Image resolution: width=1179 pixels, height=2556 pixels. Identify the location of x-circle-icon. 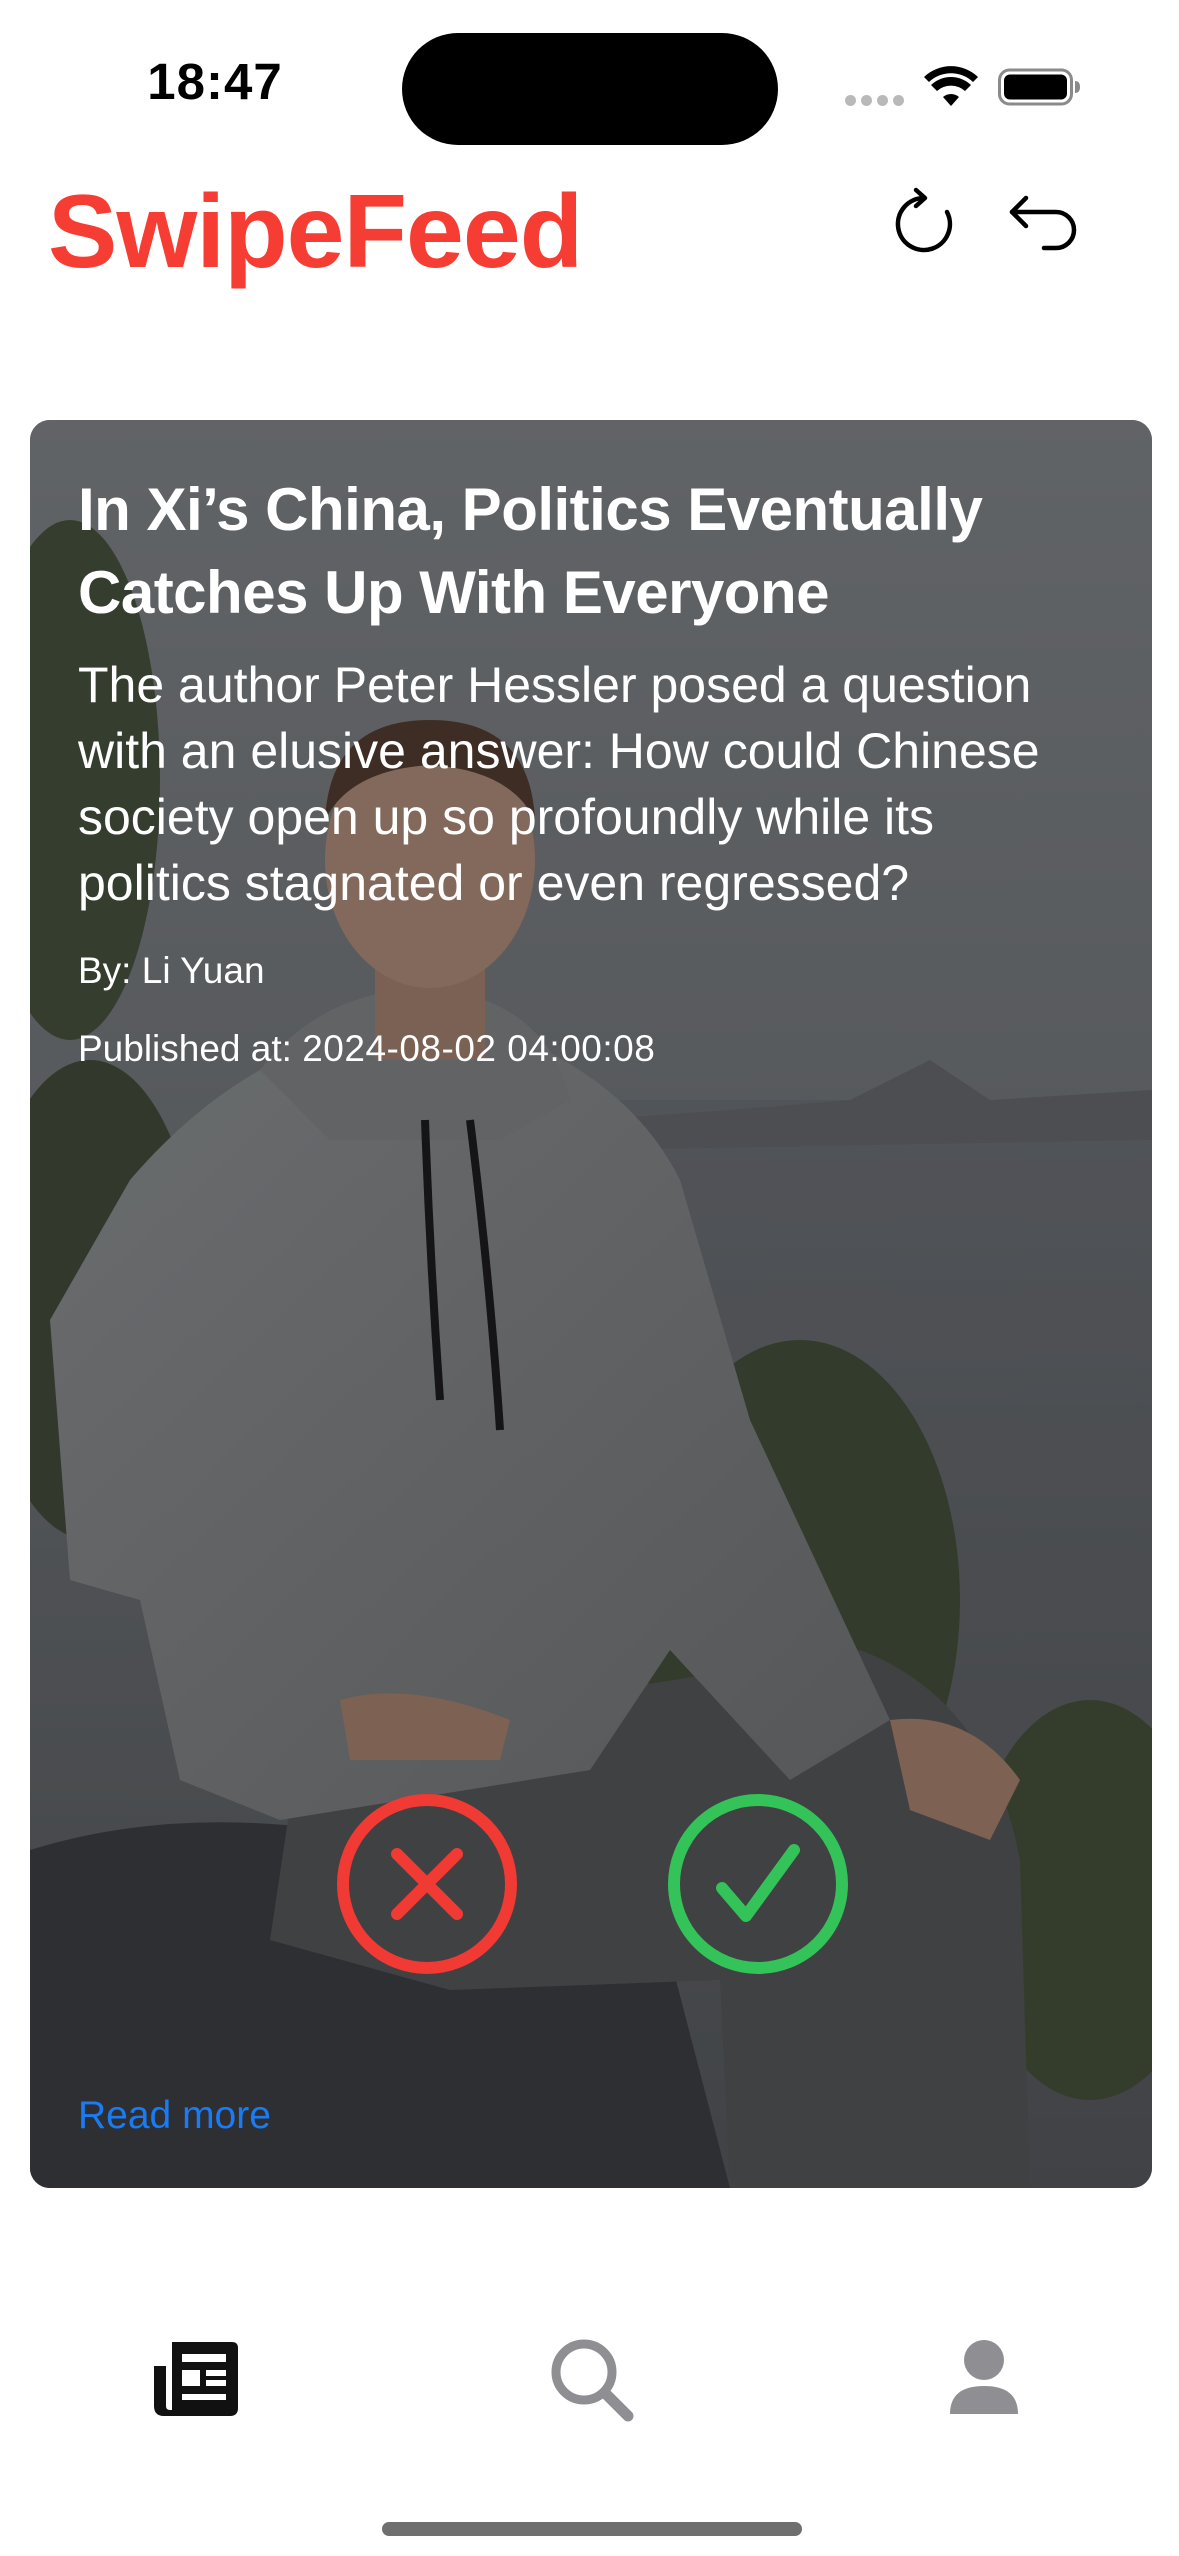
(427, 1884).